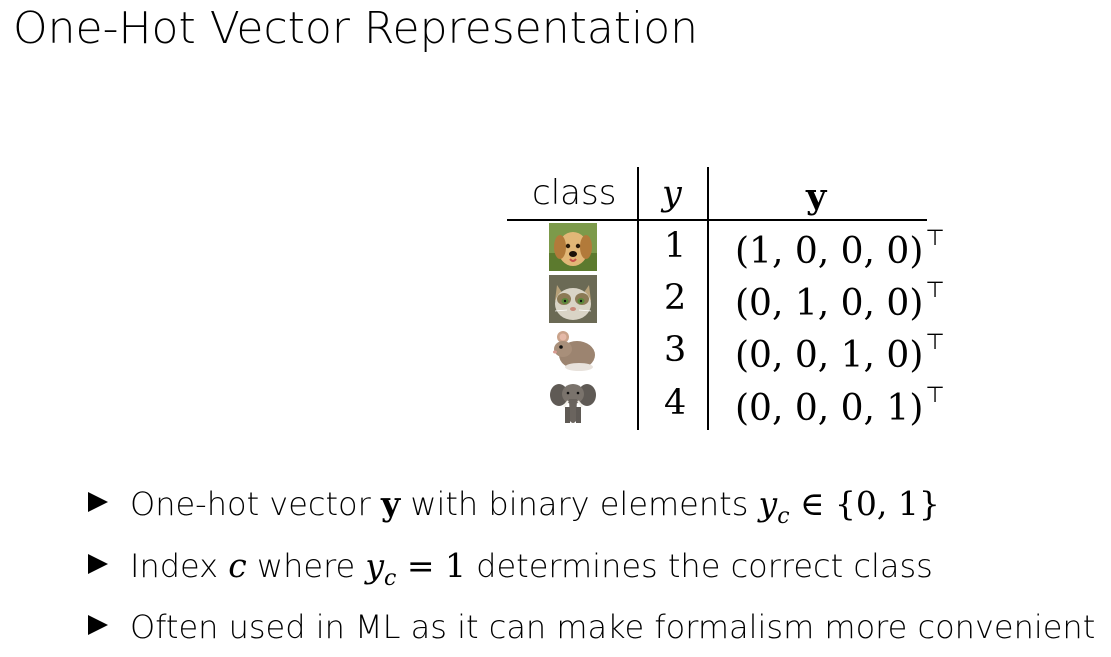 Image resolution: width=1111 pixels, height=657 pixels. I want to click on cat-photo, so click(573, 299).